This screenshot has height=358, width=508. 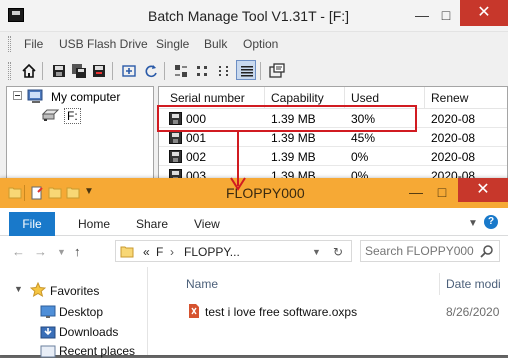 I want to click on menu-single: Single, so click(x=172, y=44).